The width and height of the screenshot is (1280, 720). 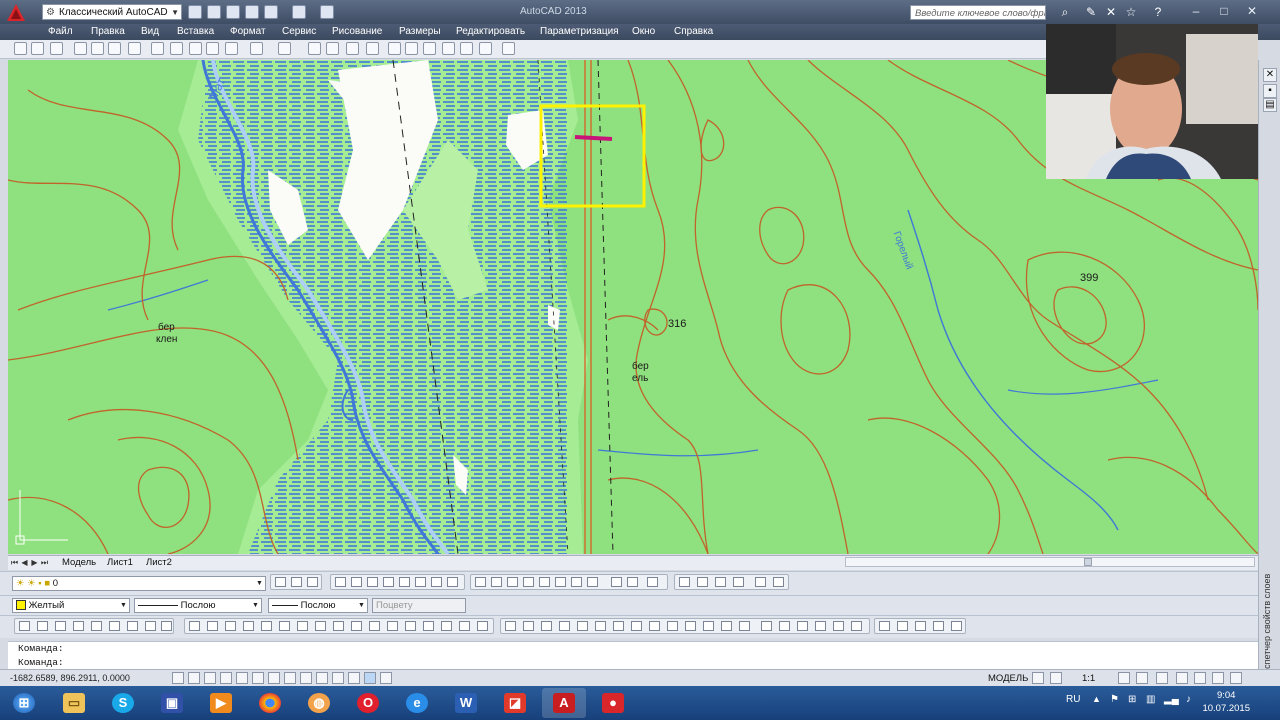 What do you see at coordinates (1188, 699) in the screenshot?
I see `volume-icon: ♪` at bounding box center [1188, 699].